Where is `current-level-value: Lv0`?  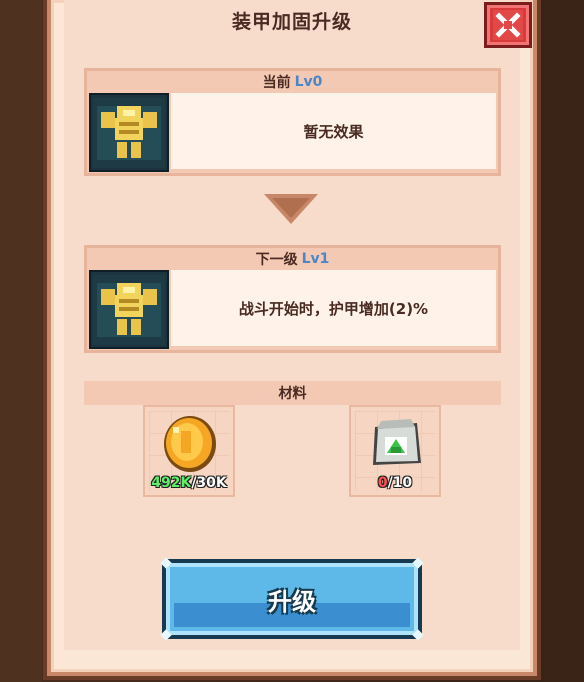 current-level-value: Lv0 is located at coordinates (308, 82).